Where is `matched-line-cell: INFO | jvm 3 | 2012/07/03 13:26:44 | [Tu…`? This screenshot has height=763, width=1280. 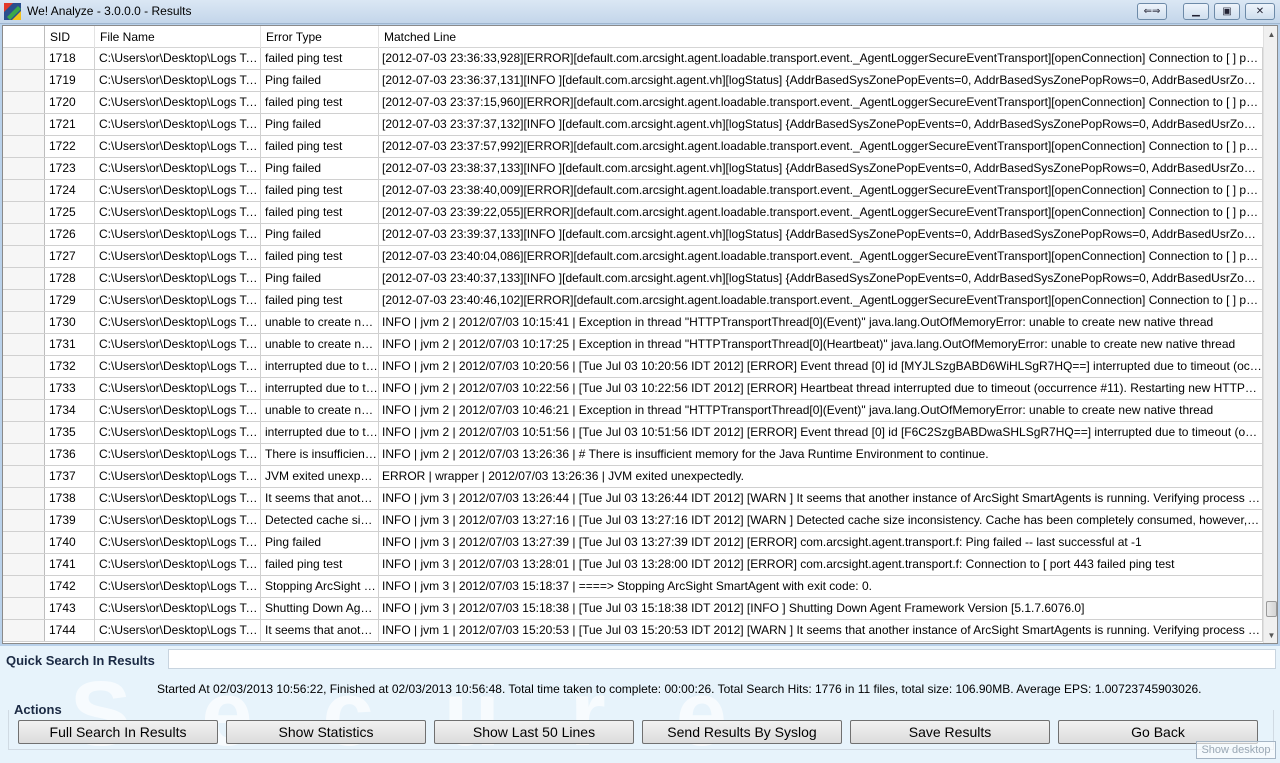
matched-line-cell: INFO | jvm 3 | 2012/07/03 13:26:44 | [Tu… is located at coordinates (821, 498).